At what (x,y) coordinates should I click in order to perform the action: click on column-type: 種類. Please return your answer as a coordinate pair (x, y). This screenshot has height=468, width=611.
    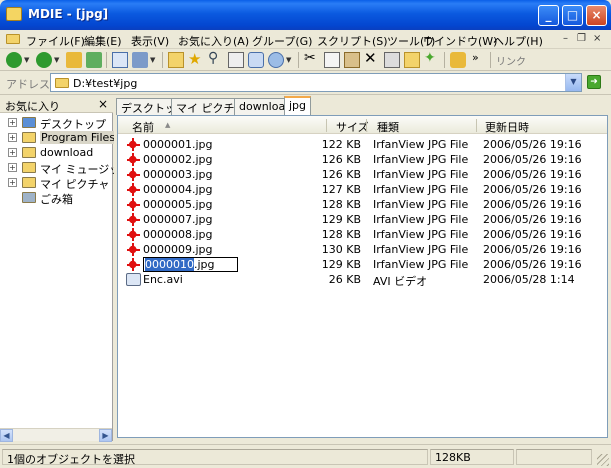
    Looking at the image, I should click on (388, 127).